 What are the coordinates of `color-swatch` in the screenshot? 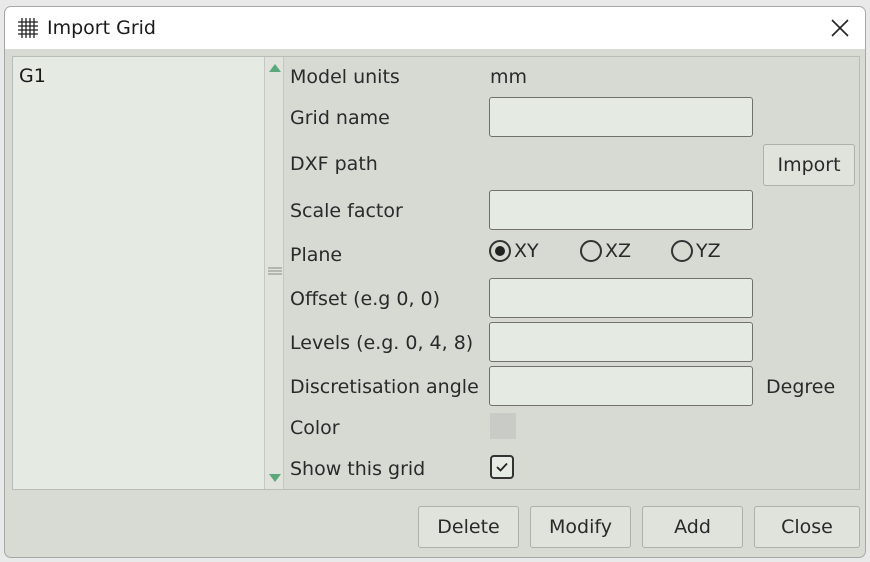 It's located at (503, 426).